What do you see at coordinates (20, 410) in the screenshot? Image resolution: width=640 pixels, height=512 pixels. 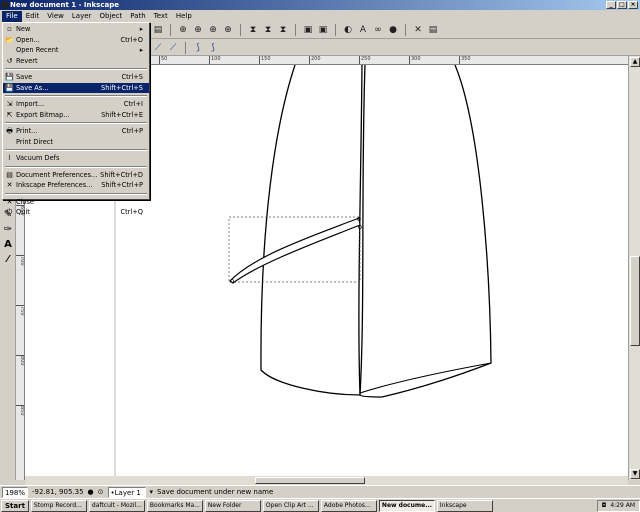 I see `ruler-tick-label: 850` at bounding box center [20, 410].